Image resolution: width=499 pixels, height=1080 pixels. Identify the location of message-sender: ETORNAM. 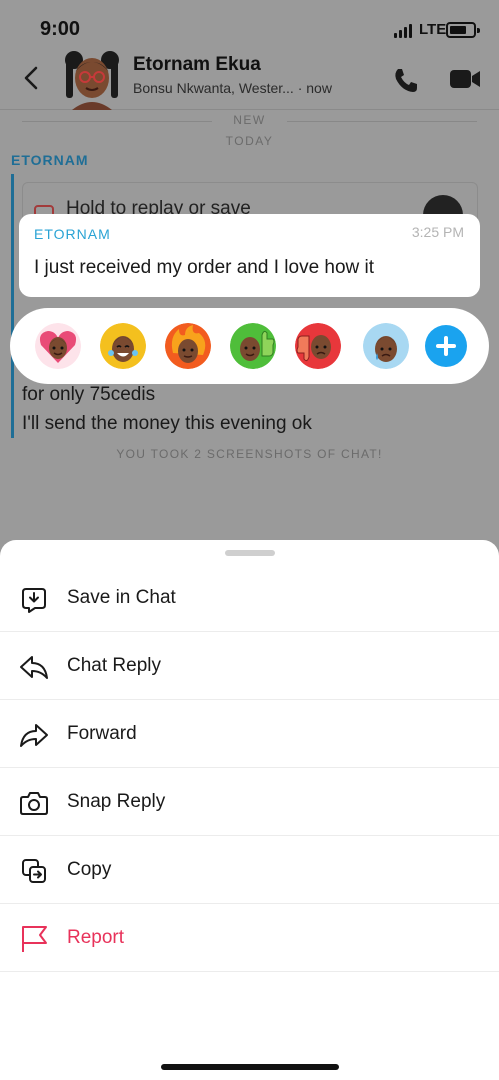
(50, 160).